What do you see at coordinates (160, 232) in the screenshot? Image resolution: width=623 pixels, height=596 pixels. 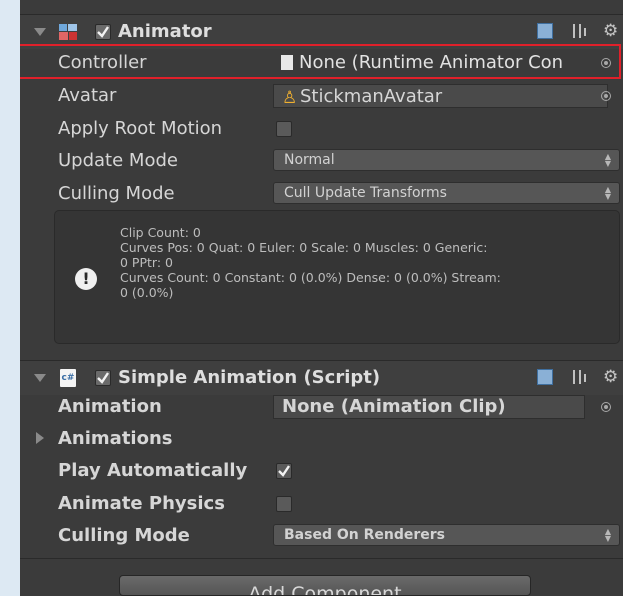 I see `info-line: Clip Count: 0` at bounding box center [160, 232].